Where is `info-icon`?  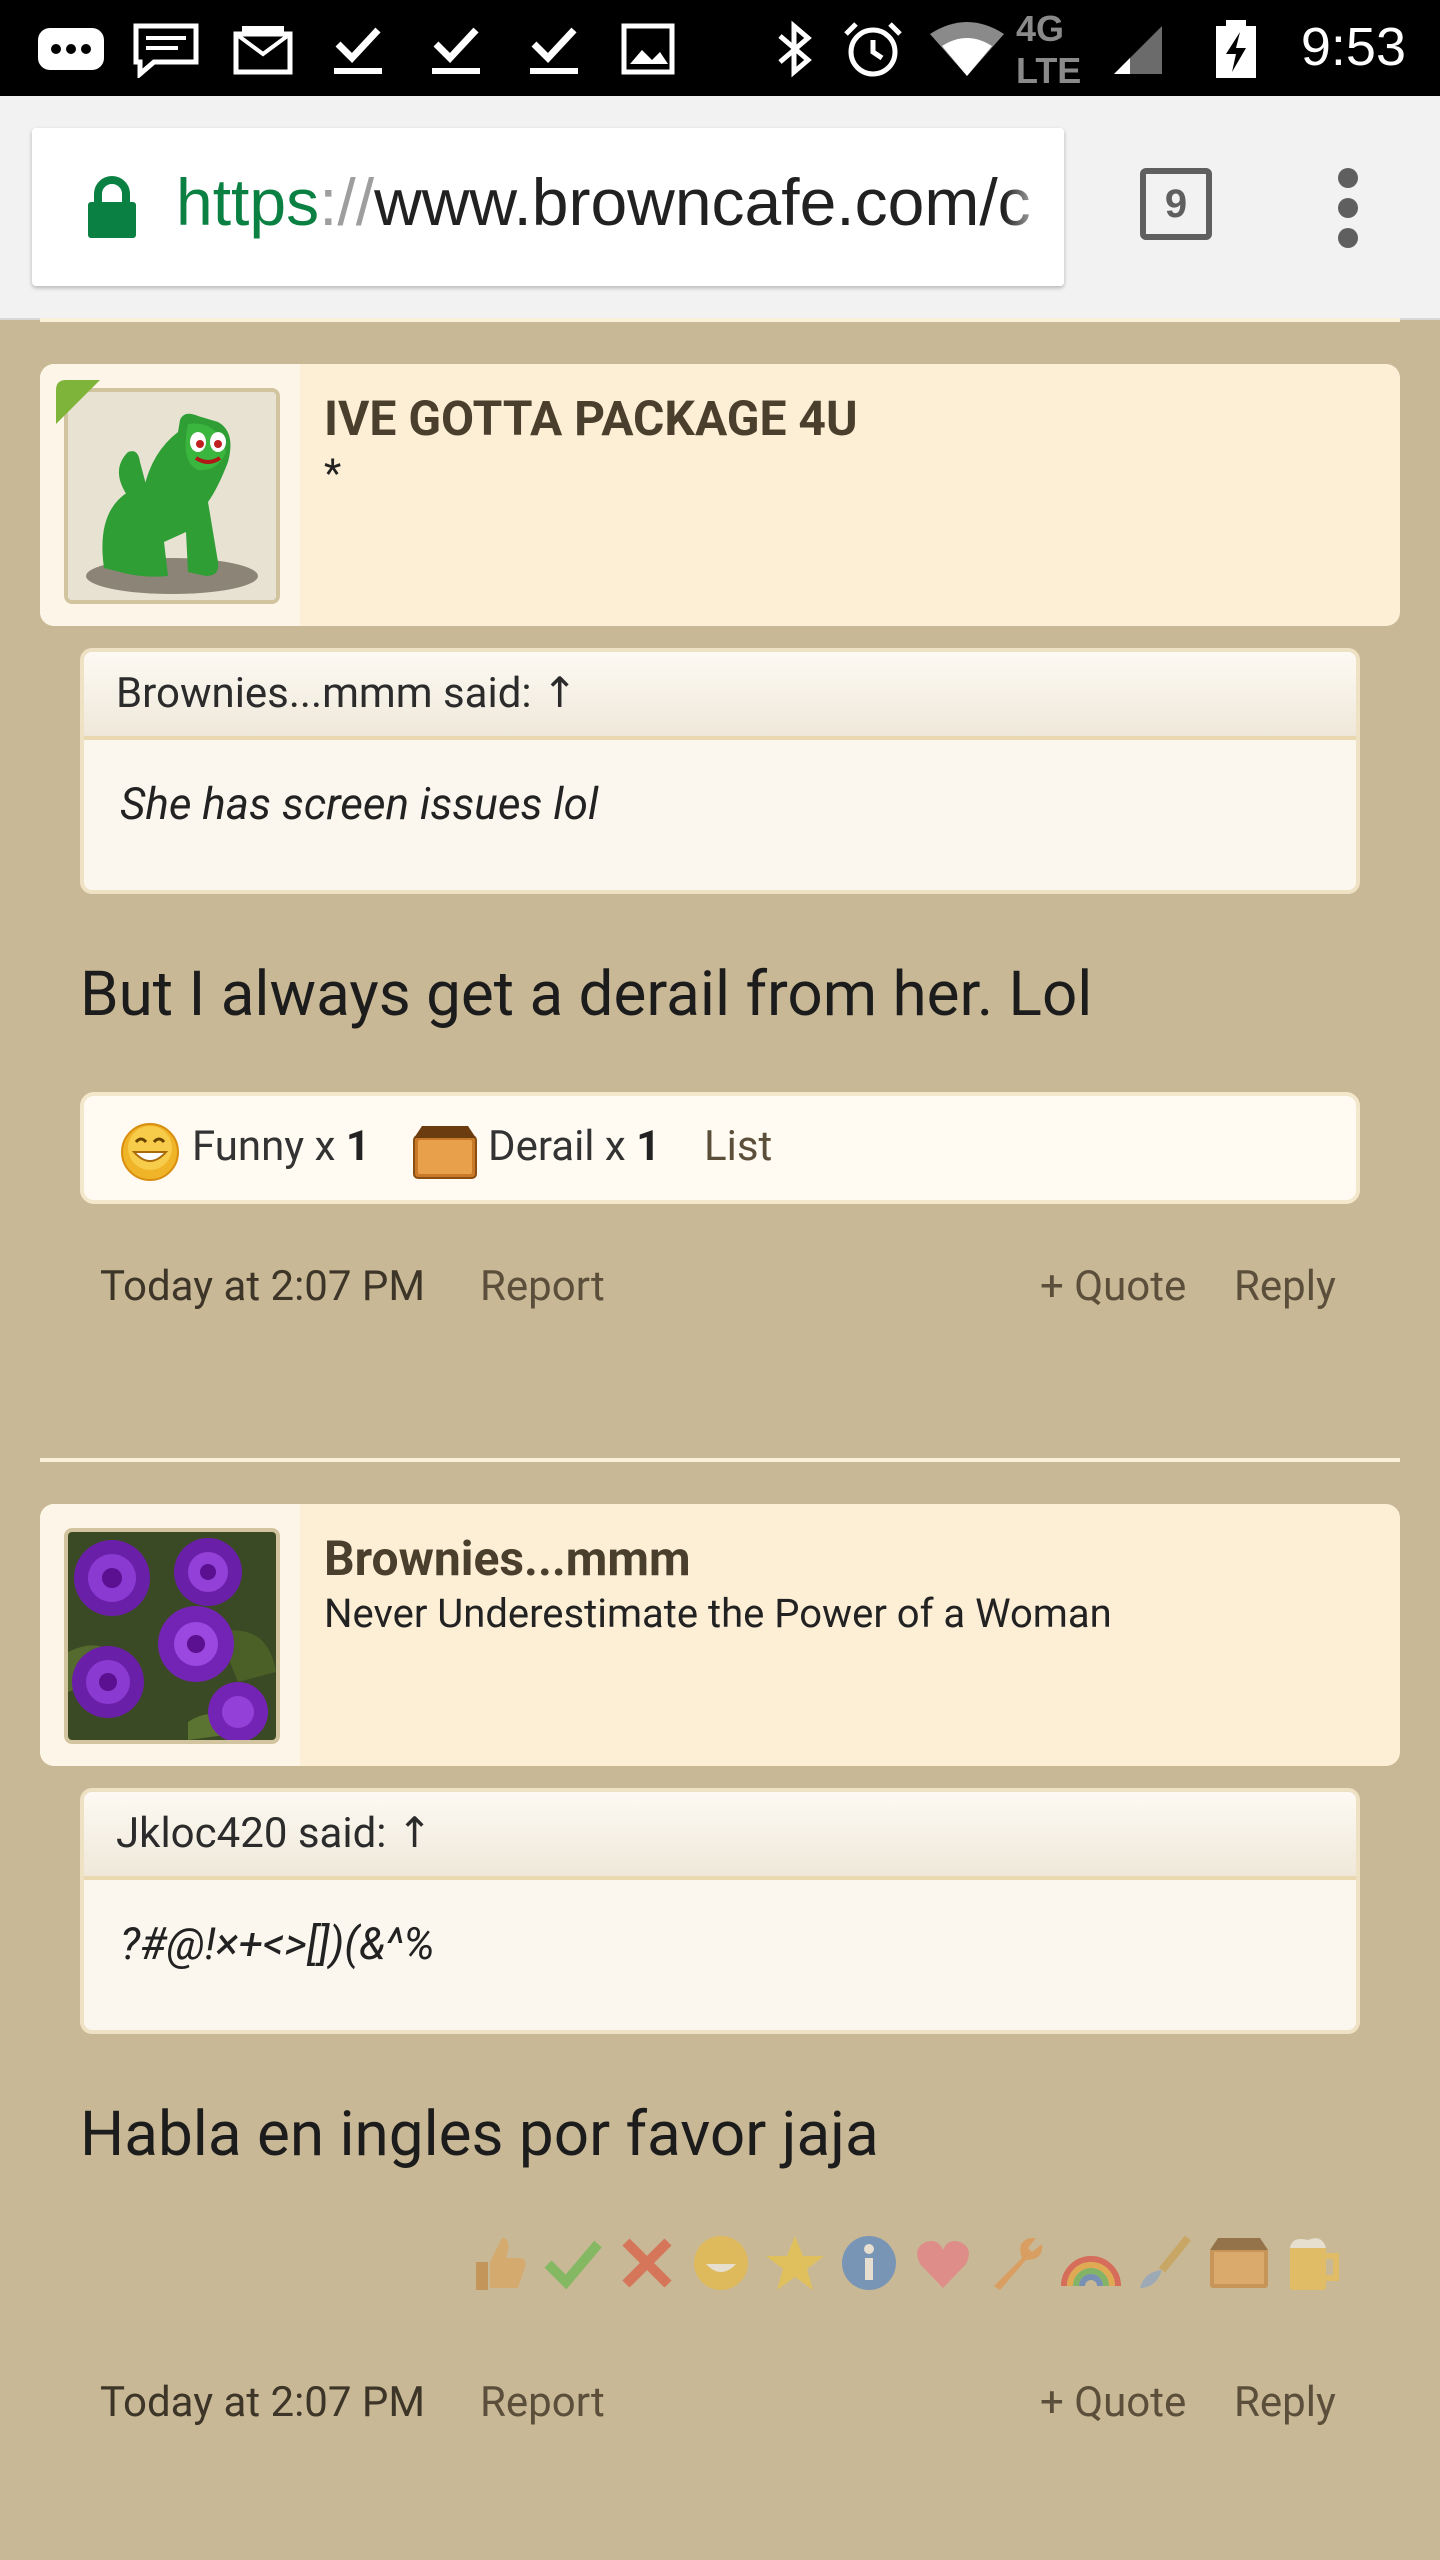 info-icon is located at coordinates (869, 2263).